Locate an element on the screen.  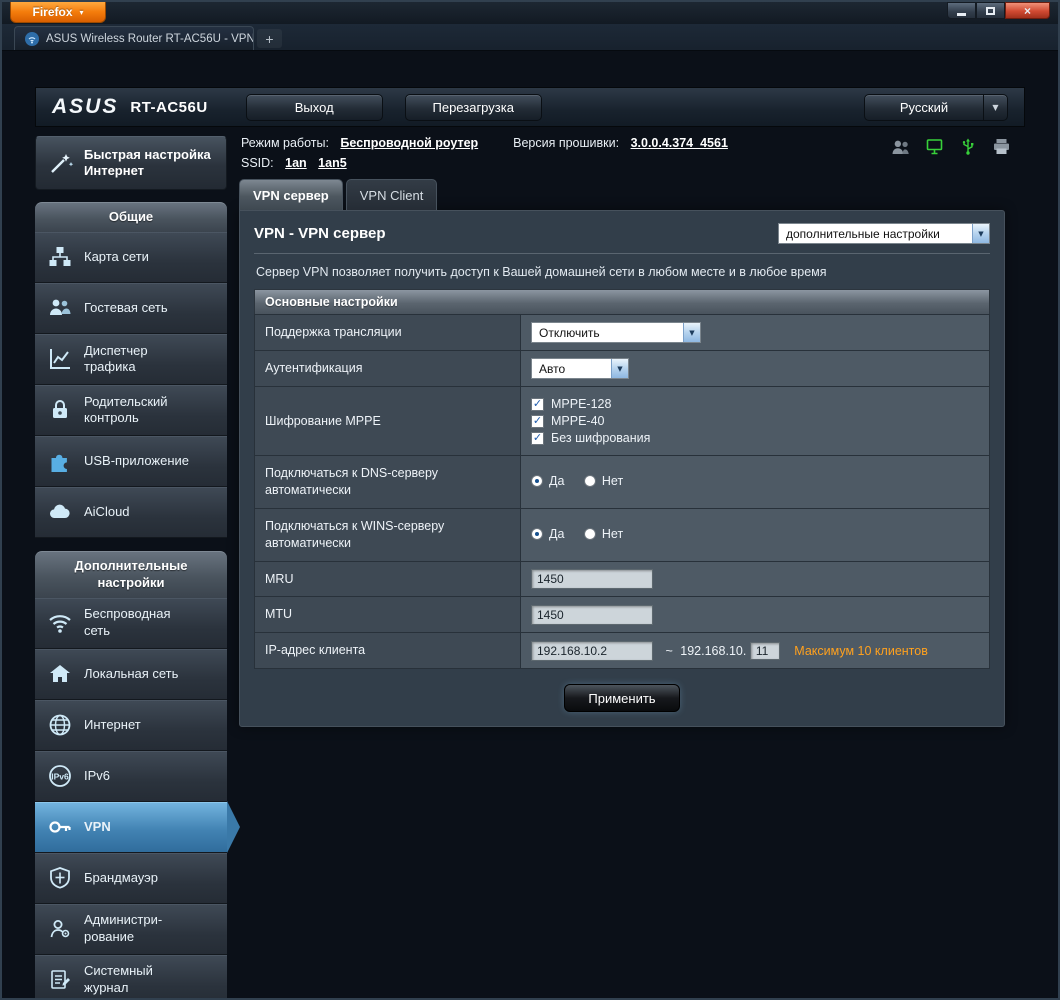
broadcast-support-value: Отключить is located at coordinates (569, 332).